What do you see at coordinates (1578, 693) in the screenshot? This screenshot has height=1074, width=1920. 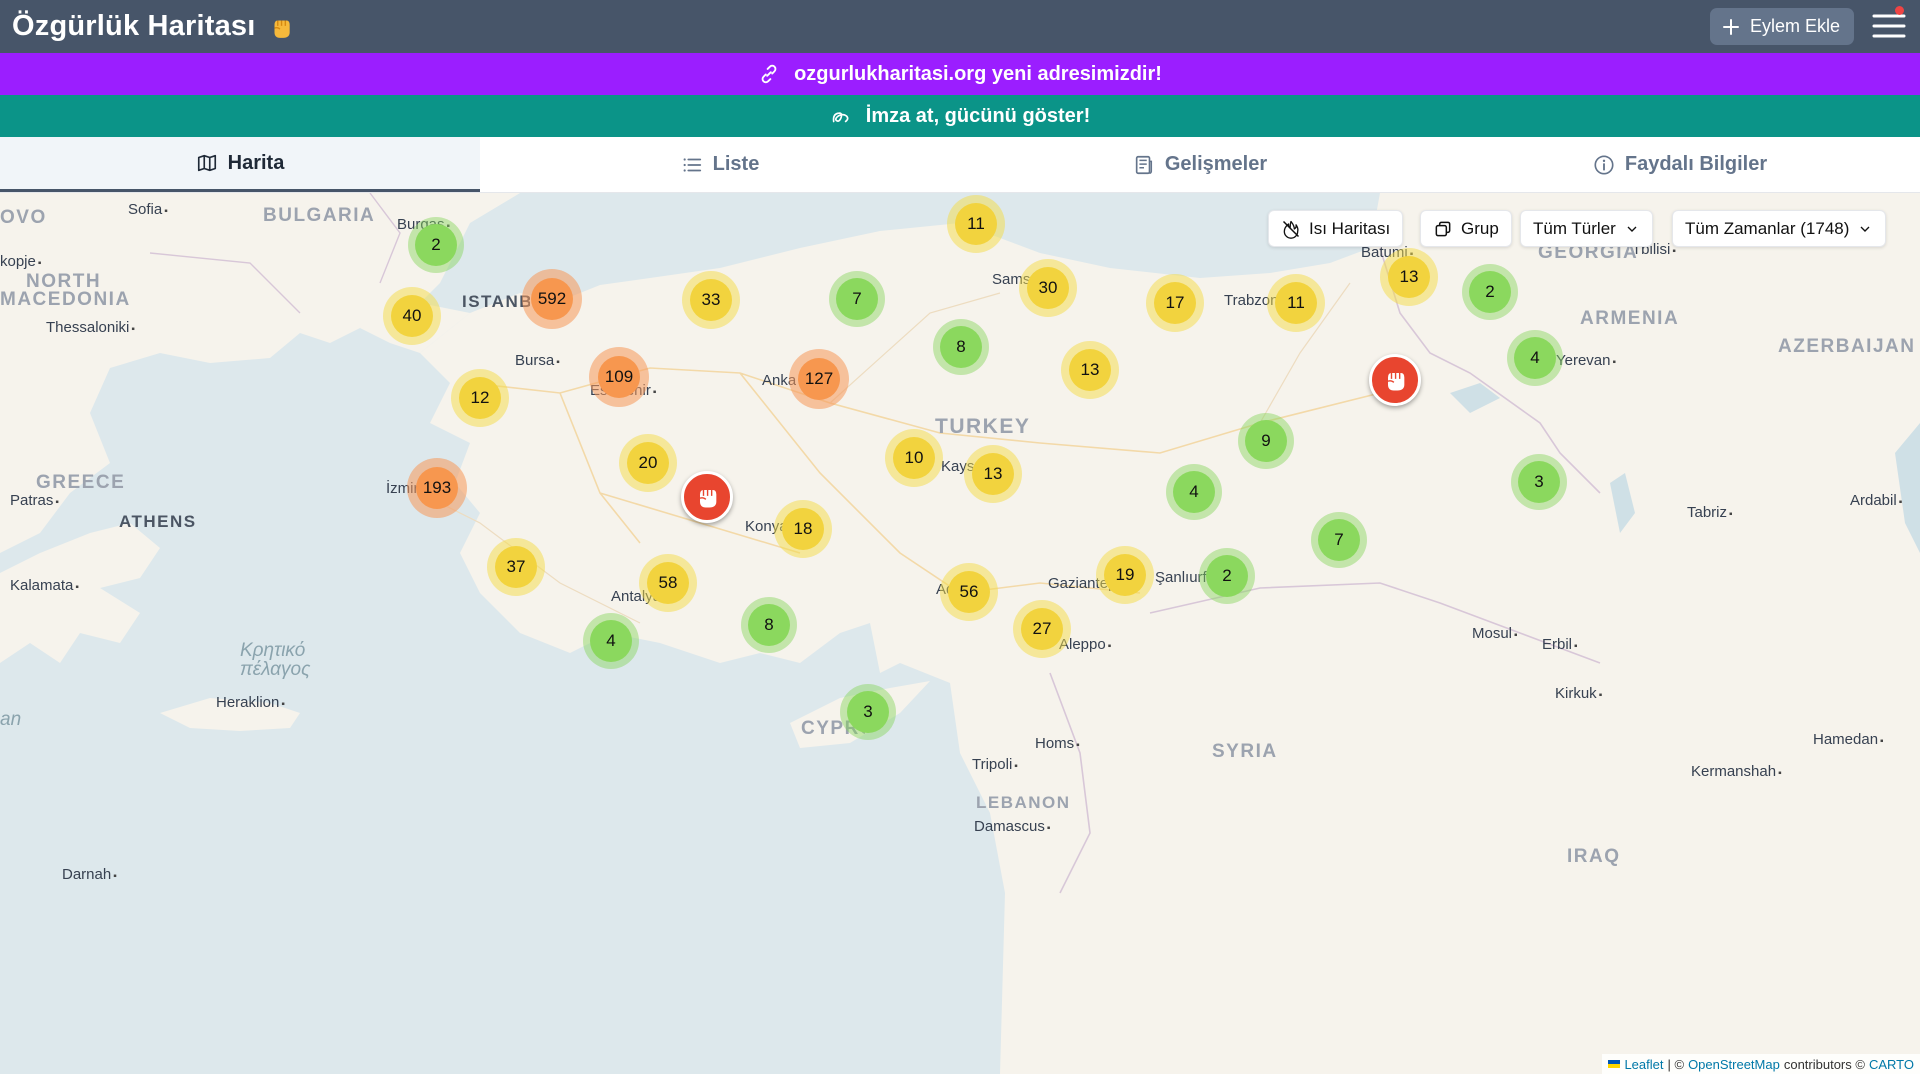 I see `map-label-kirkuk: Kirkuk` at bounding box center [1578, 693].